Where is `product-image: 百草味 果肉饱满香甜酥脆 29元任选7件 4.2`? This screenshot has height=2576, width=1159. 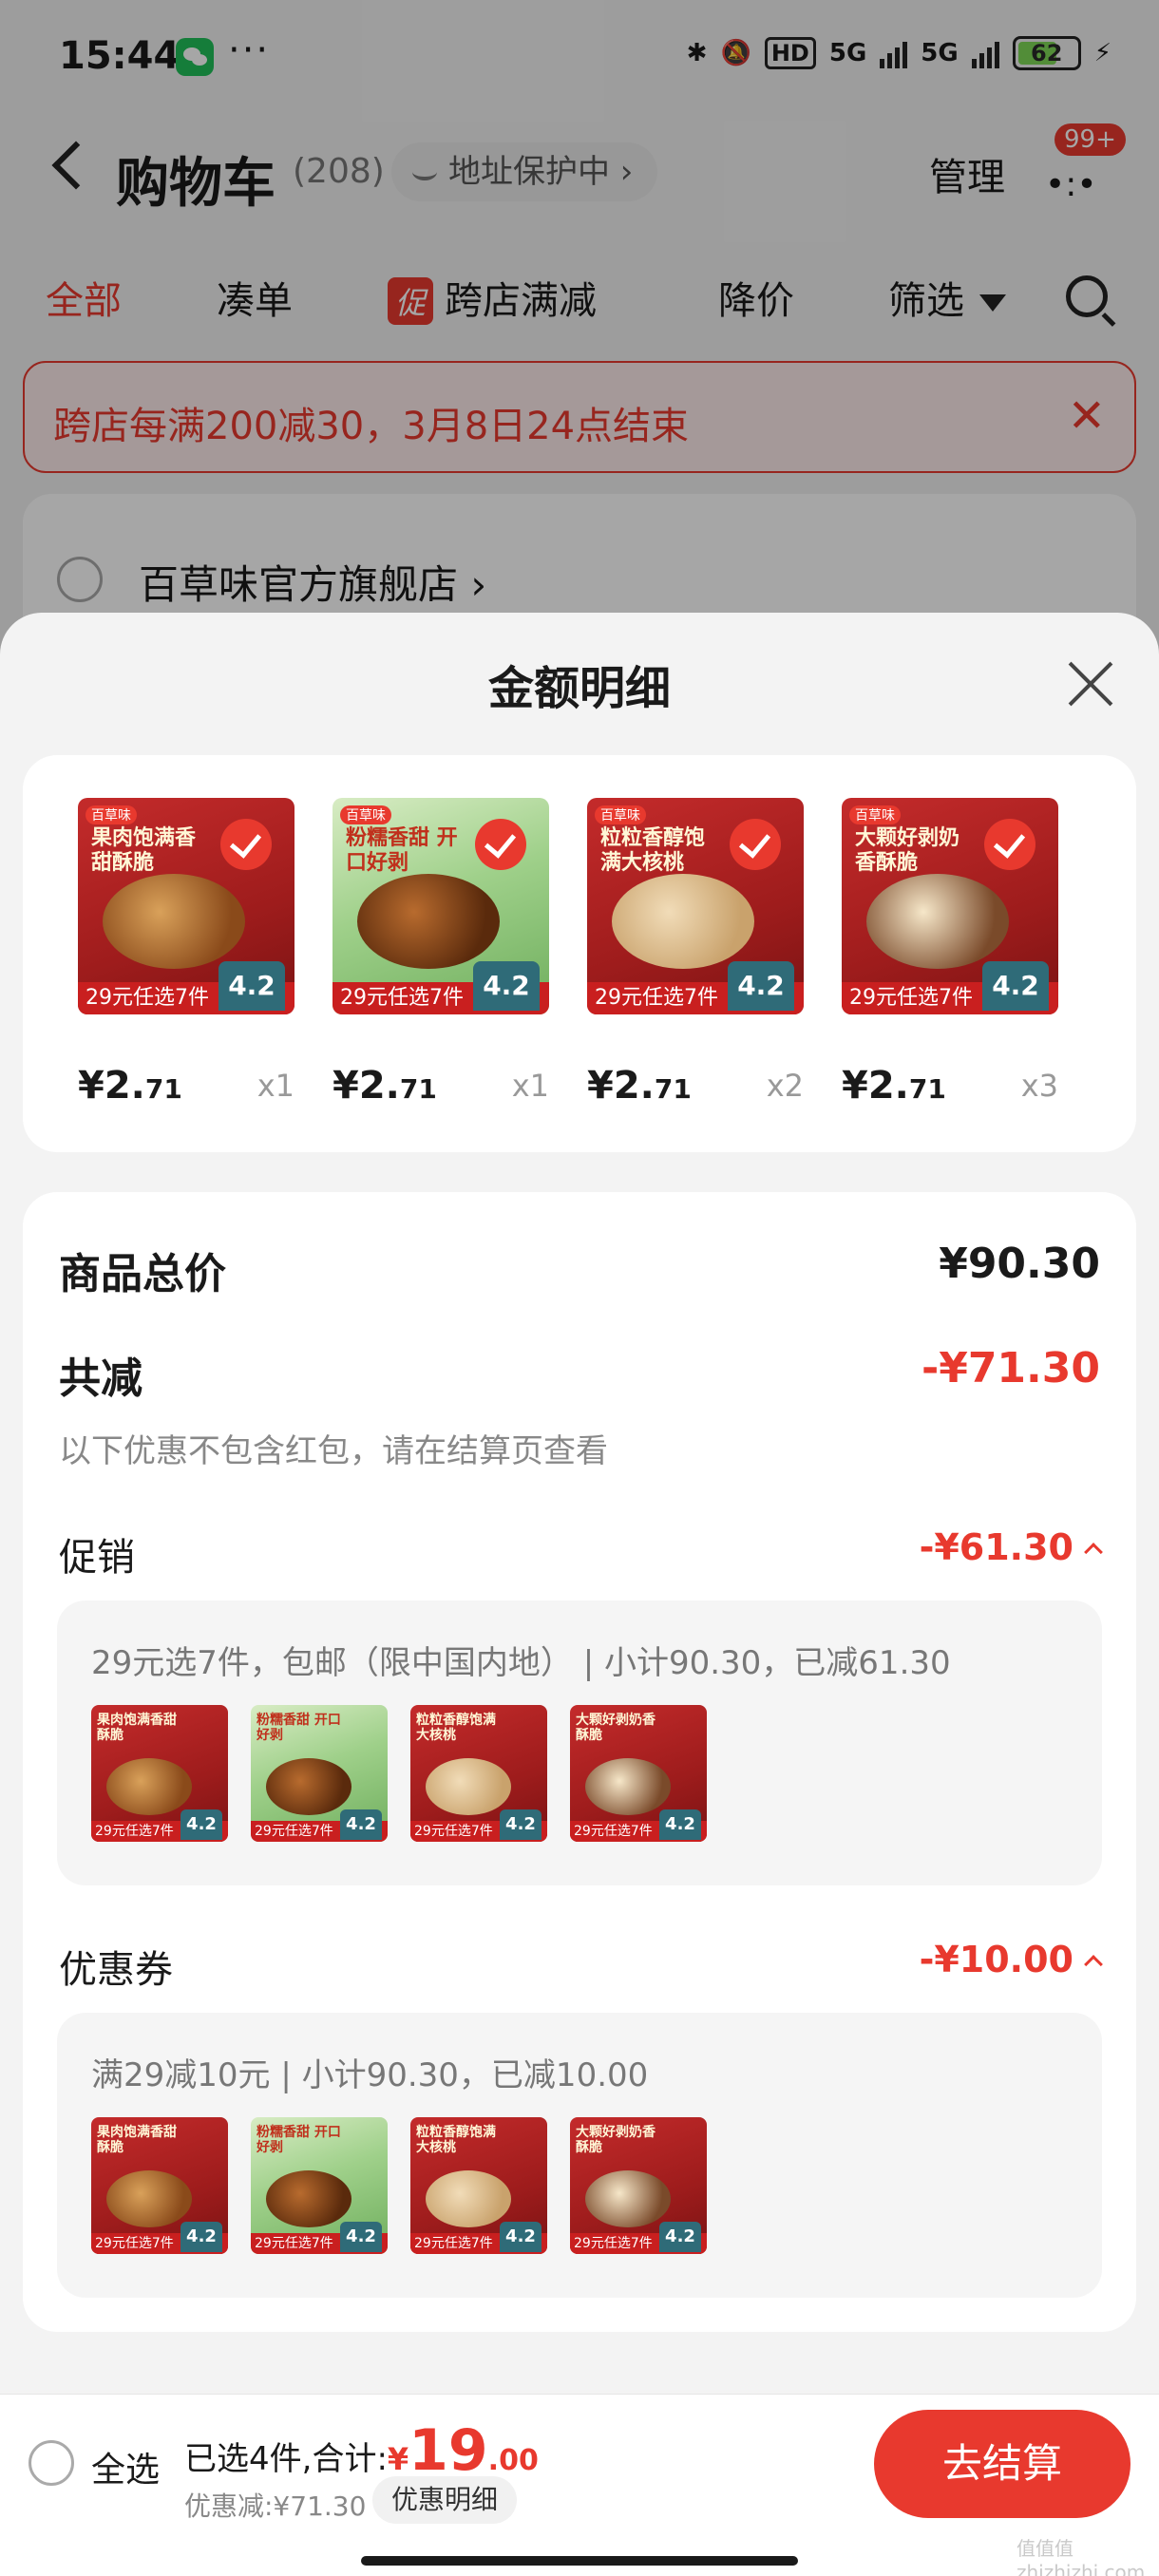
product-image: 百草味 果肉饱满香甜酥脆 29元任选7件 4.2 is located at coordinates (186, 906).